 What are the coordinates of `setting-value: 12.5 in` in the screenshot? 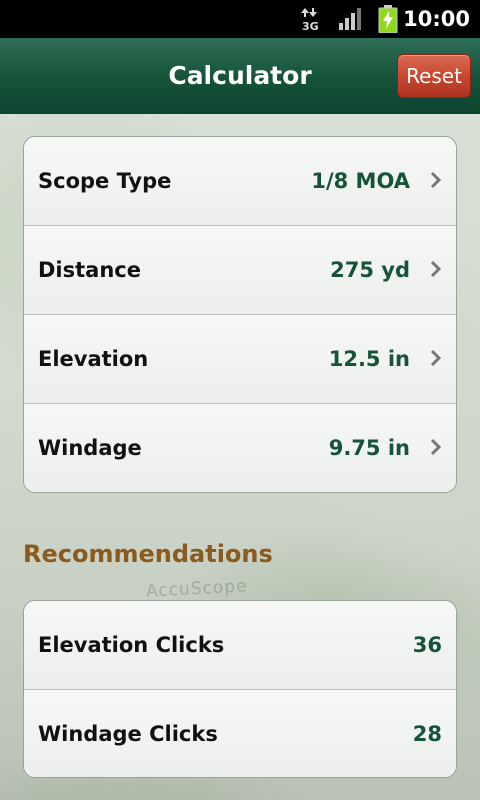 It's located at (369, 359).